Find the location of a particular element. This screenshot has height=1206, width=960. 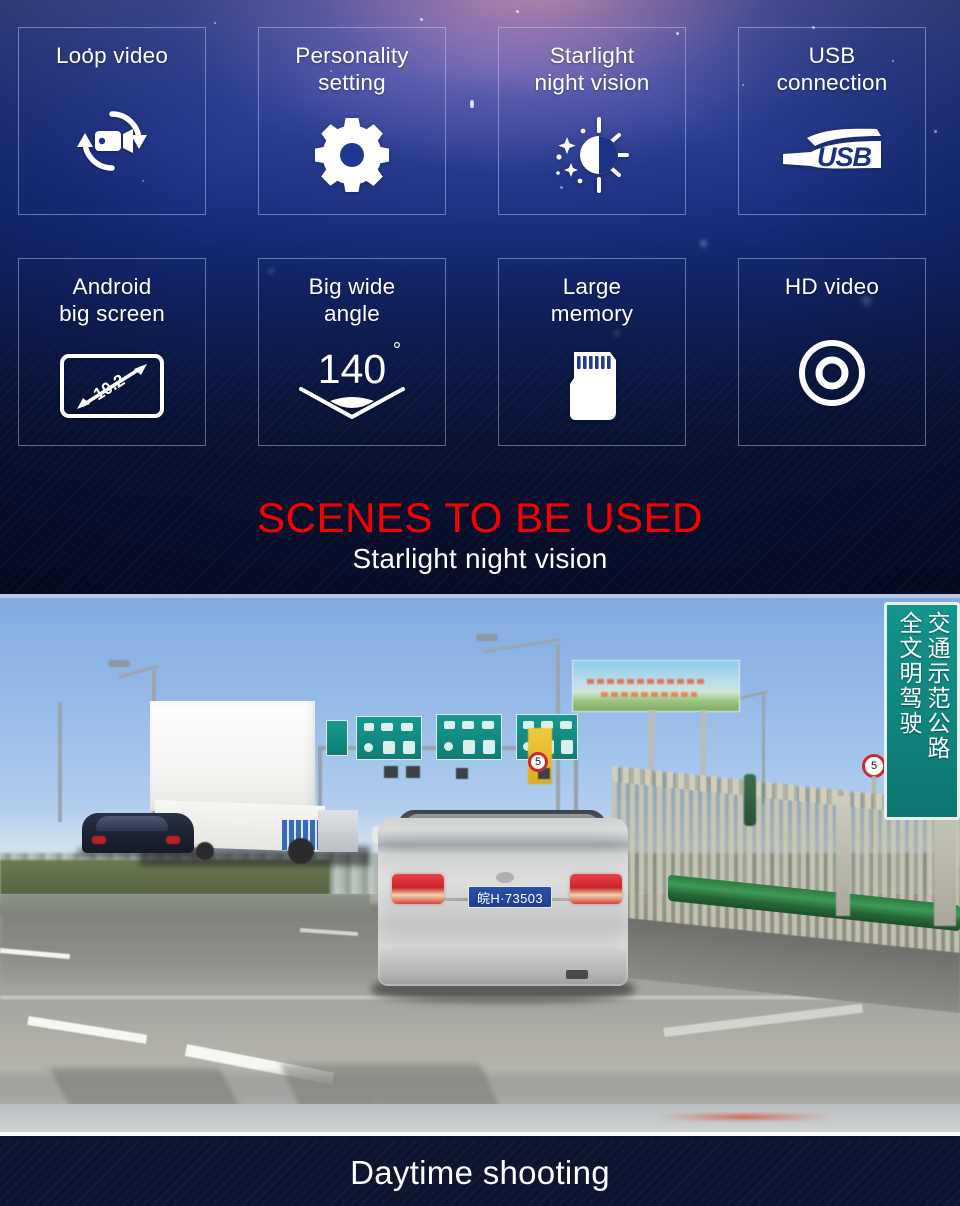

license-plate-text: 皖H·73503 is located at coordinates (510, 898).